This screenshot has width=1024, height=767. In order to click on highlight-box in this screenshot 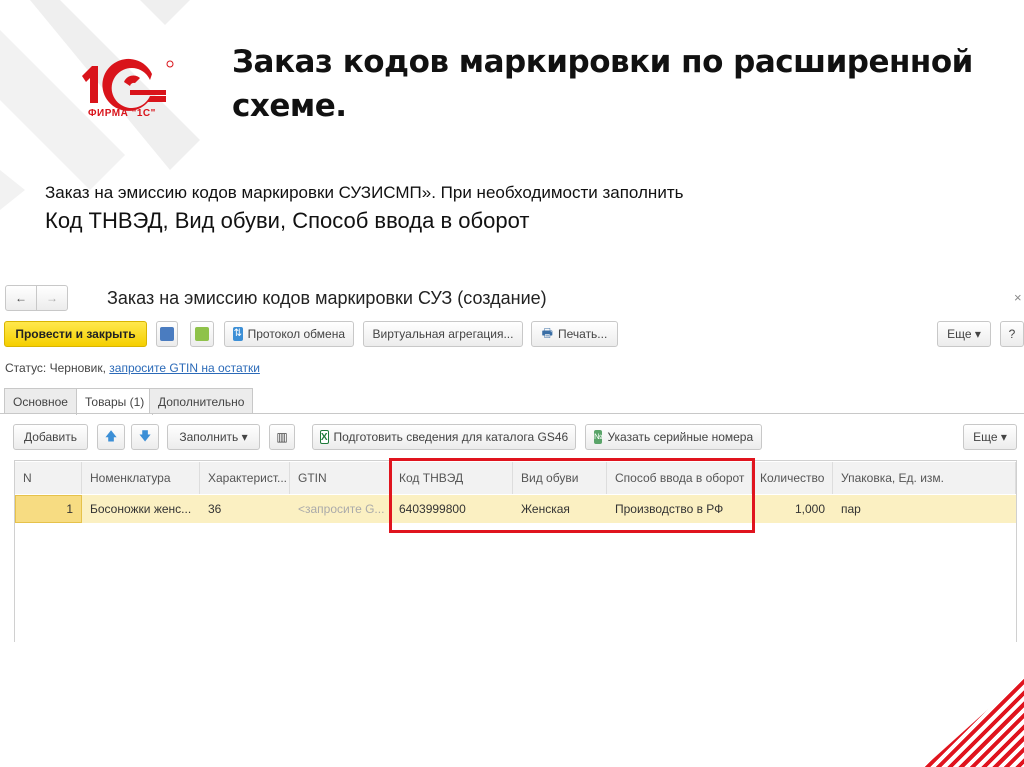, I will do `click(572, 495)`.